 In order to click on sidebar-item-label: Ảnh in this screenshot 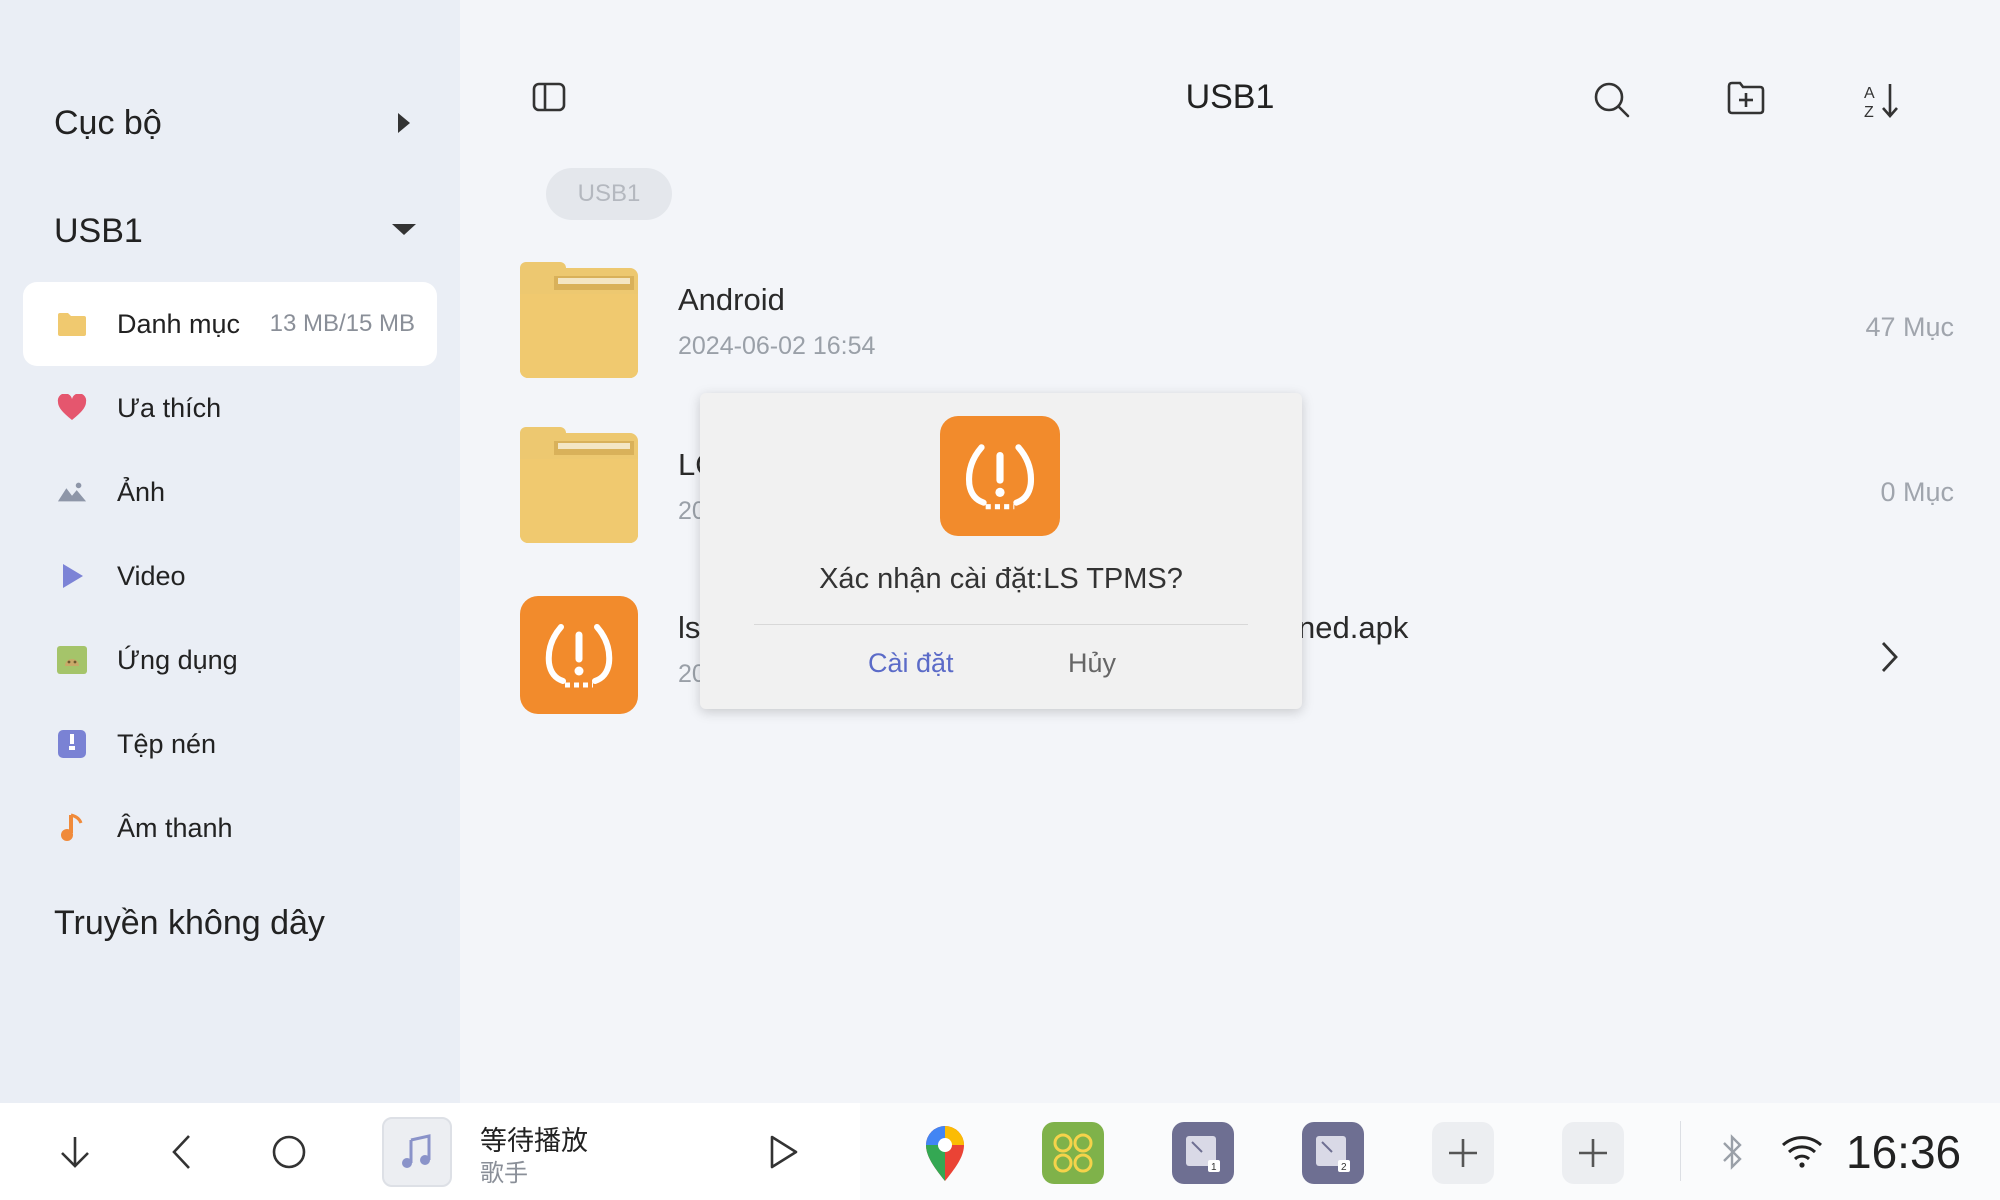, I will do `click(141, 491)`.